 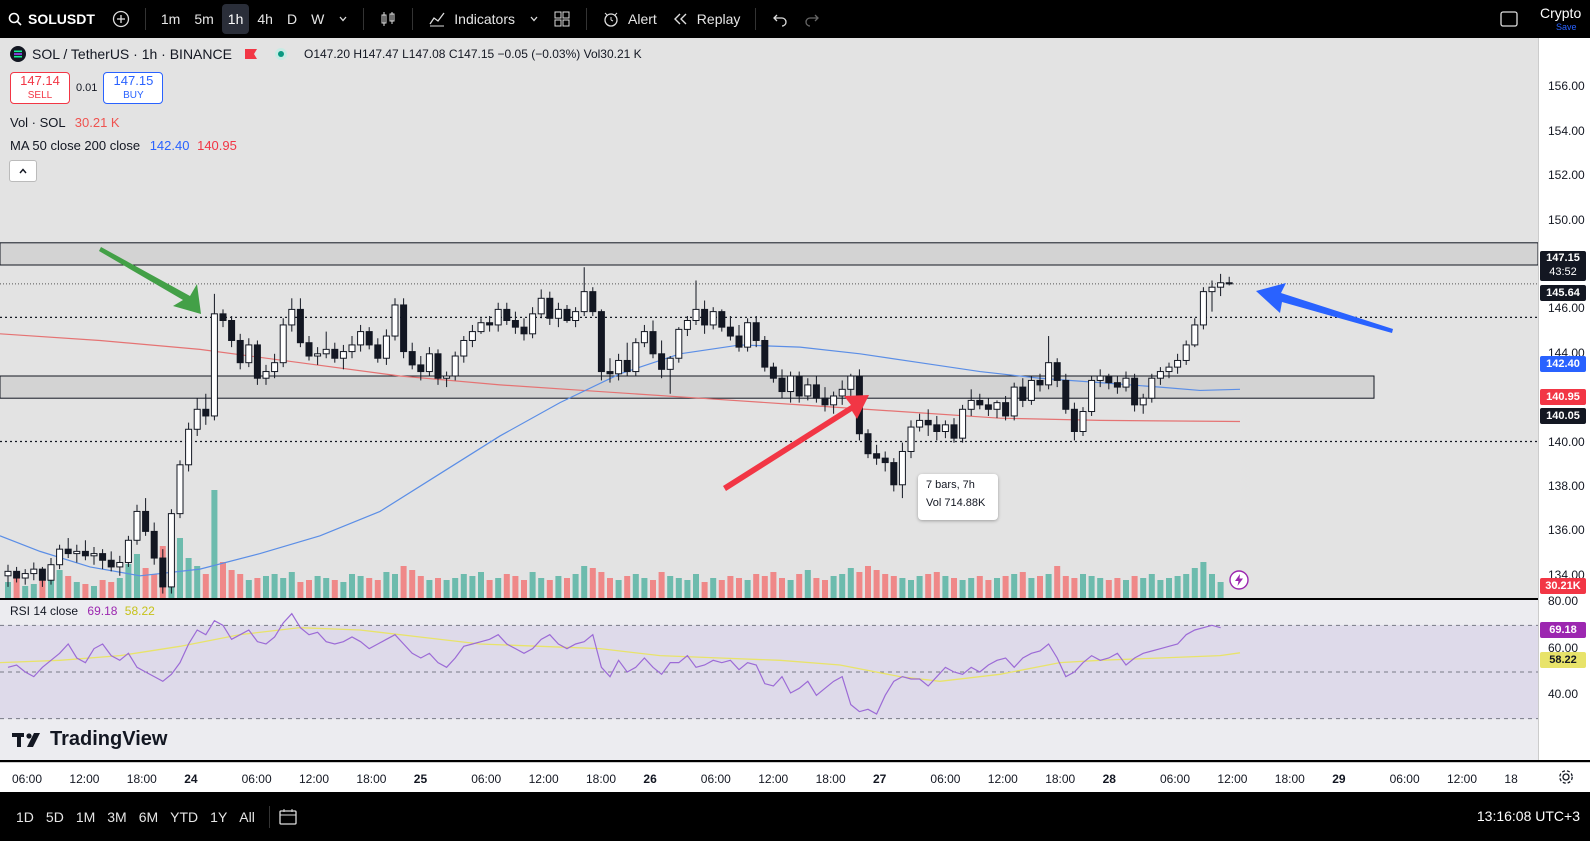 I want to click on range-5d: 5D, so click(x=55, y=817).